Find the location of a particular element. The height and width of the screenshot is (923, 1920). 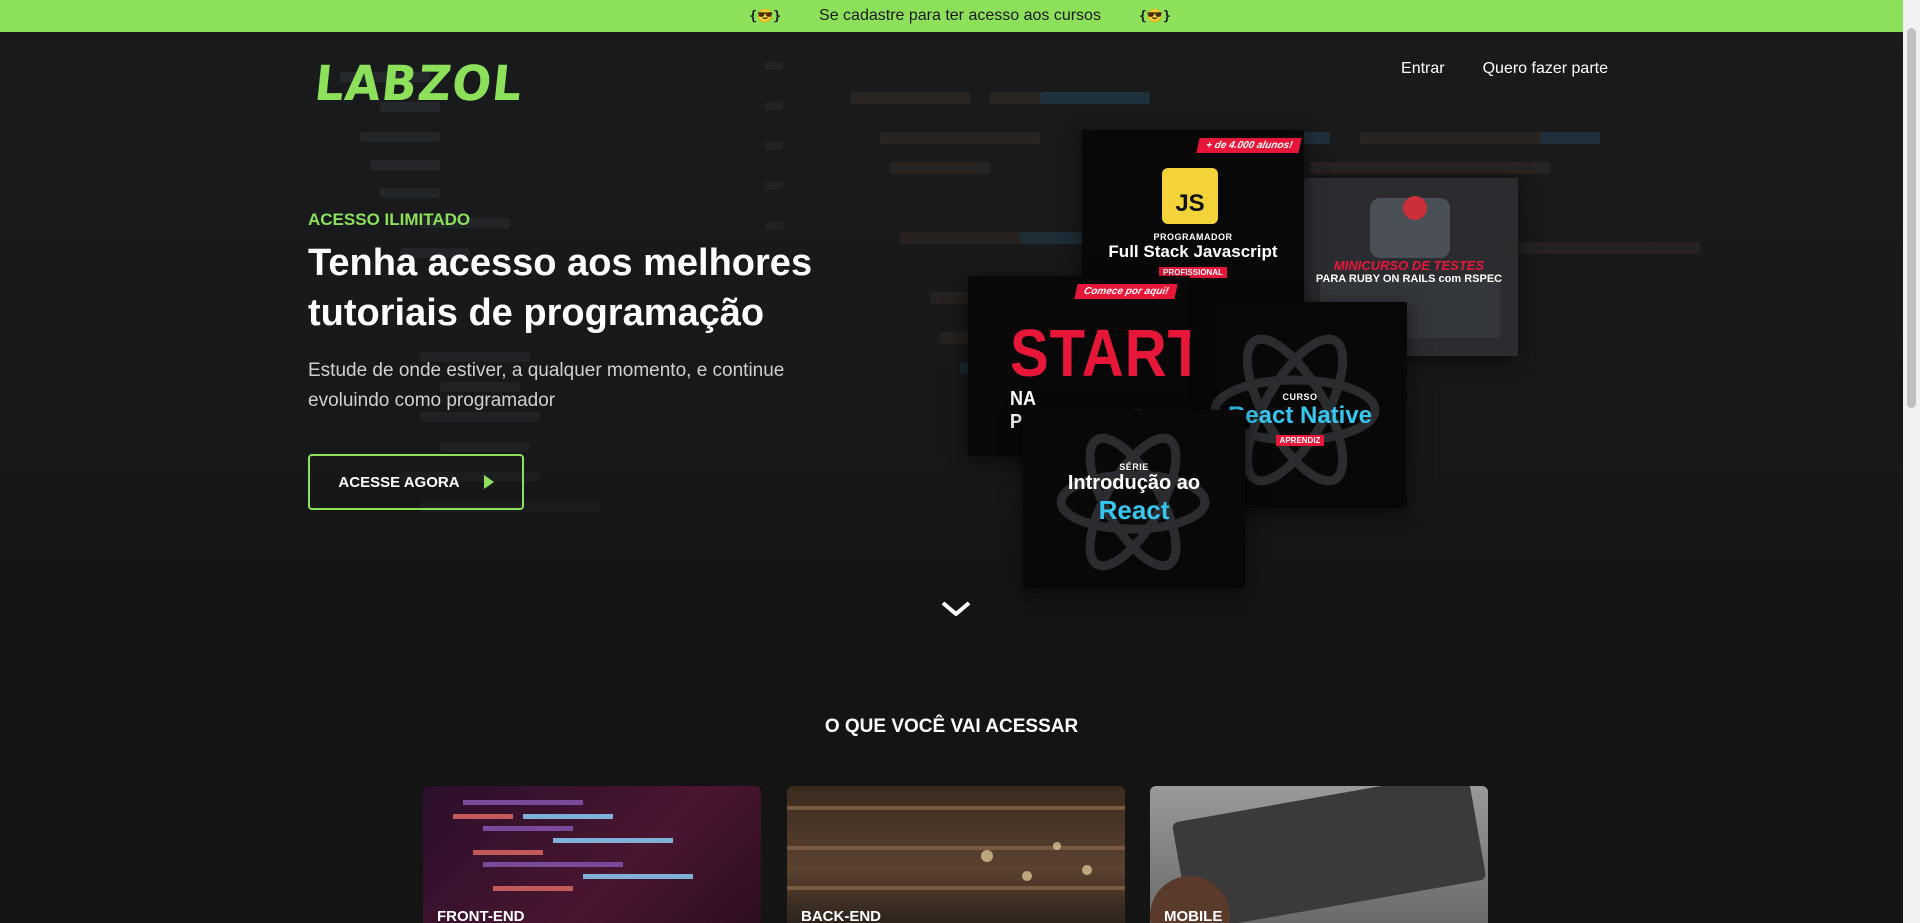

category-label-frontend: FRONT-END is located at coordinates (481, 915).